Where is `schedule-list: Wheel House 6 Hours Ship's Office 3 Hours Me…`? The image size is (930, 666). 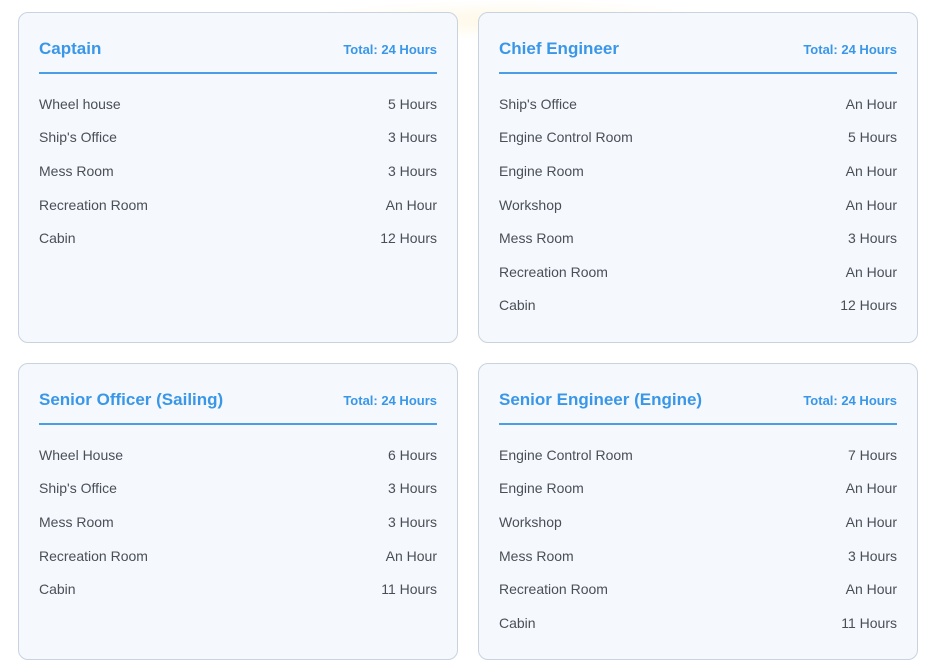 schedule-list: Wheel House 6 Hours Ship's Office 3 Hours Me… is located at coordinates (238, 515).